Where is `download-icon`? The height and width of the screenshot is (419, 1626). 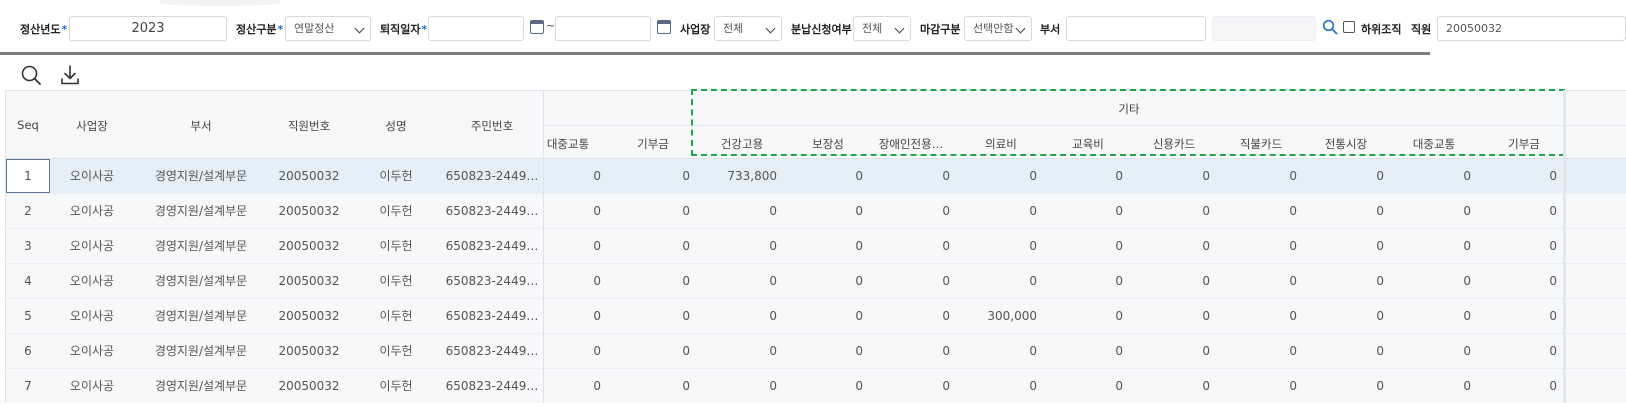 download-icon is located at coordinates (70, 75).